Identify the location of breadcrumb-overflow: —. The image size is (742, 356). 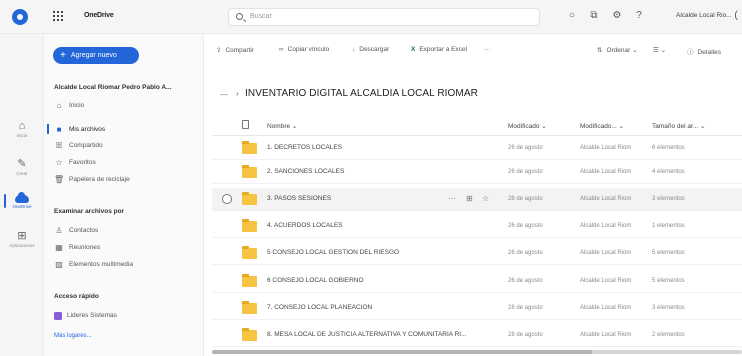
(224, 94).